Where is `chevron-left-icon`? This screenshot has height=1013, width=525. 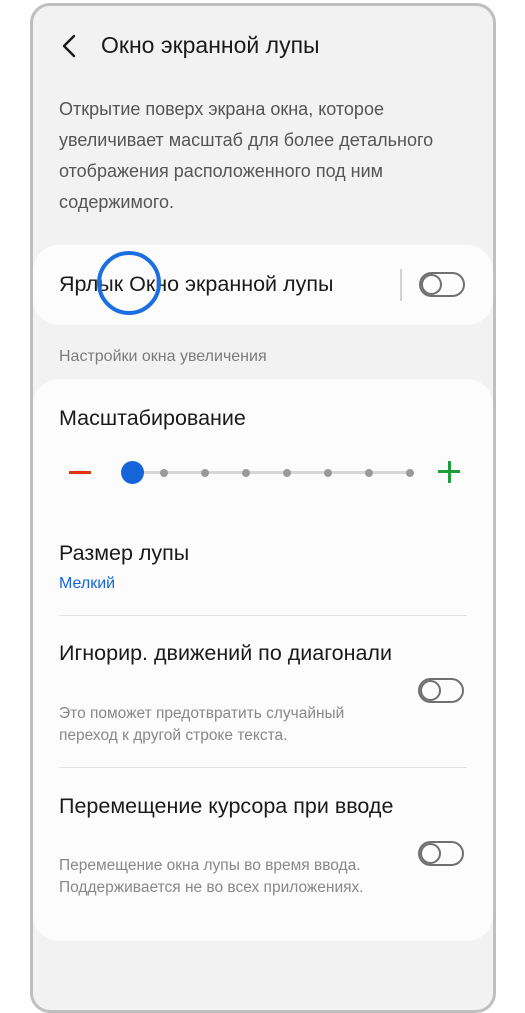
chevron-left-icon is located at coordinates (69, 46).